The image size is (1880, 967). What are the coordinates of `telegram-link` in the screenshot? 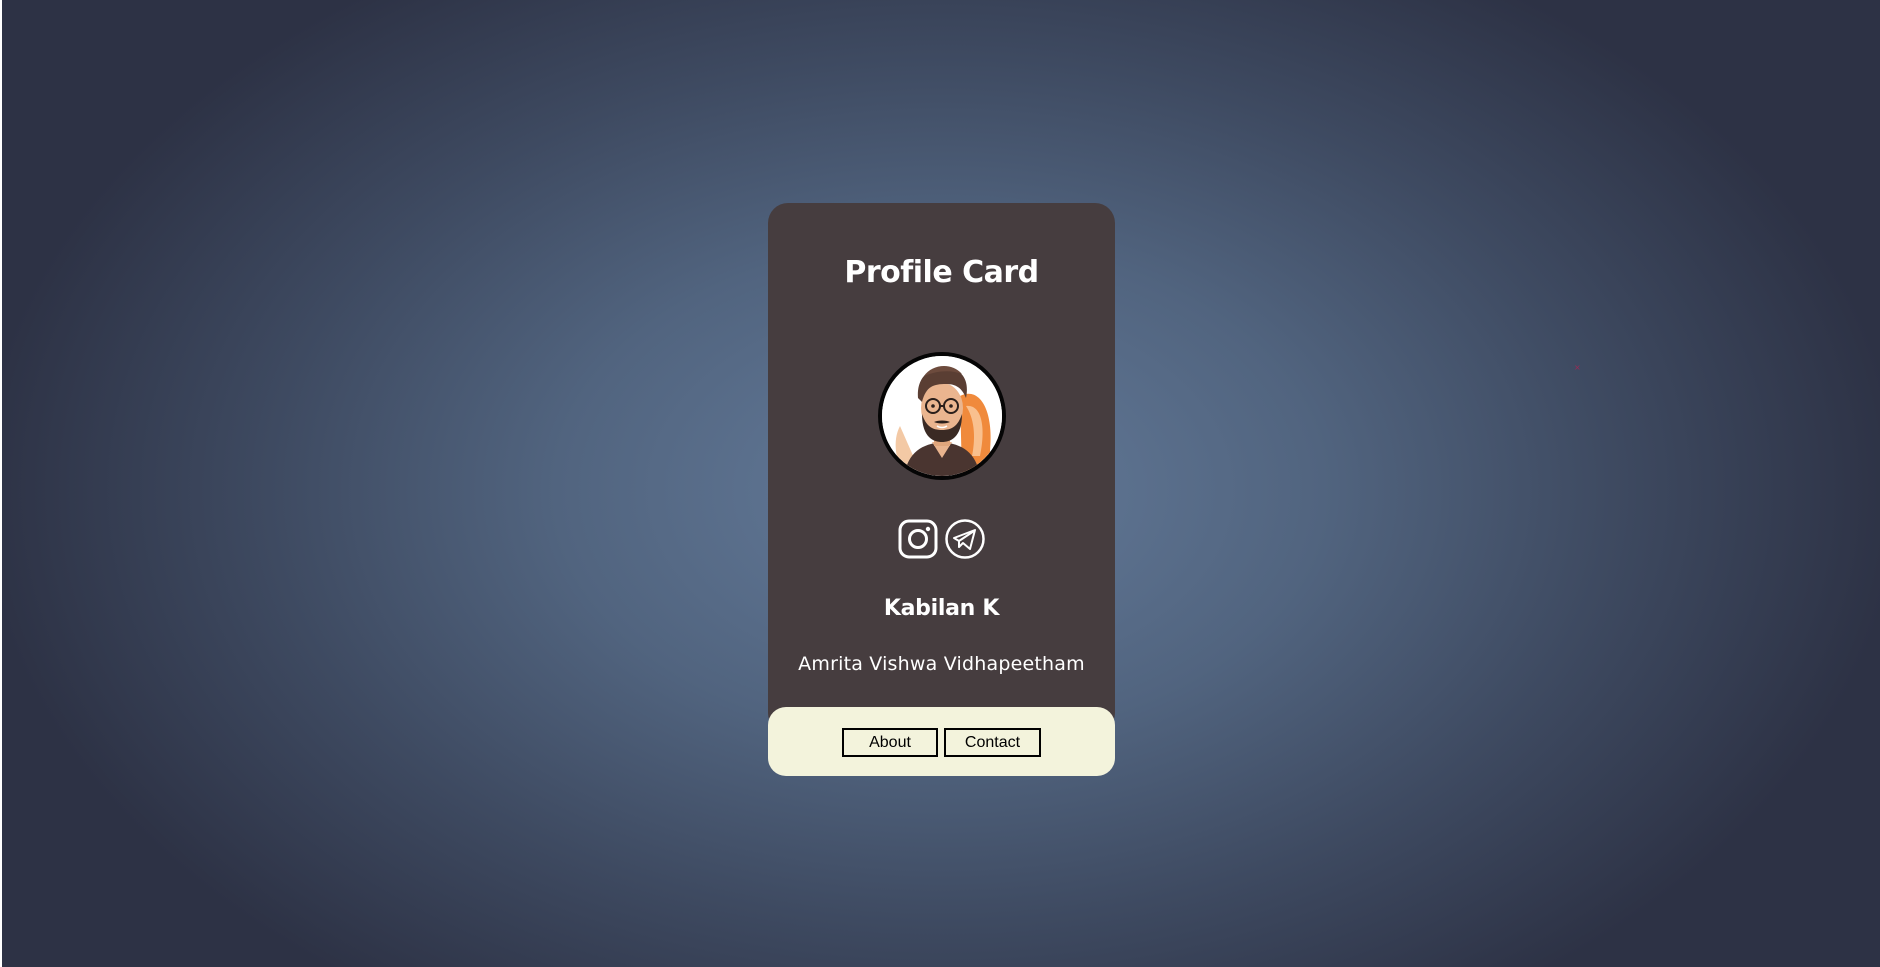 It's located at (965, 539).